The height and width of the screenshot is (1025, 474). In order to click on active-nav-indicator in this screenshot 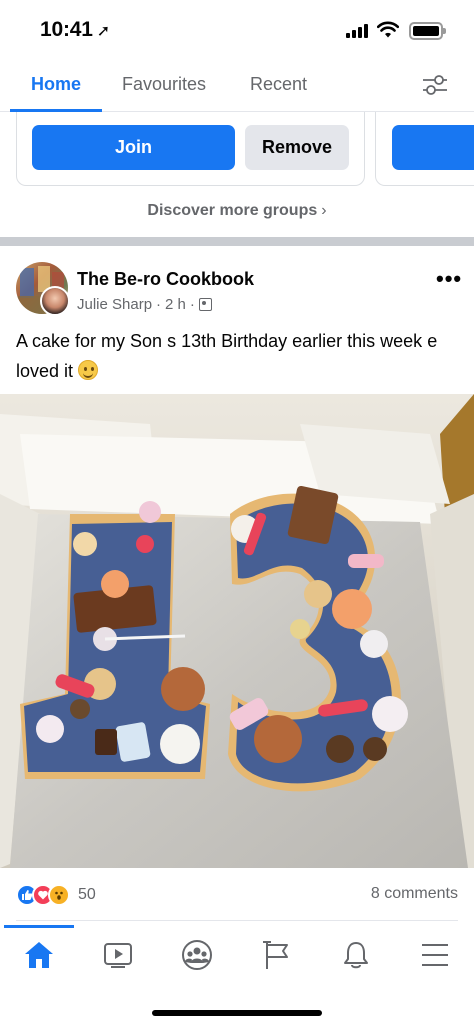, I will do `click(39, 926)`.